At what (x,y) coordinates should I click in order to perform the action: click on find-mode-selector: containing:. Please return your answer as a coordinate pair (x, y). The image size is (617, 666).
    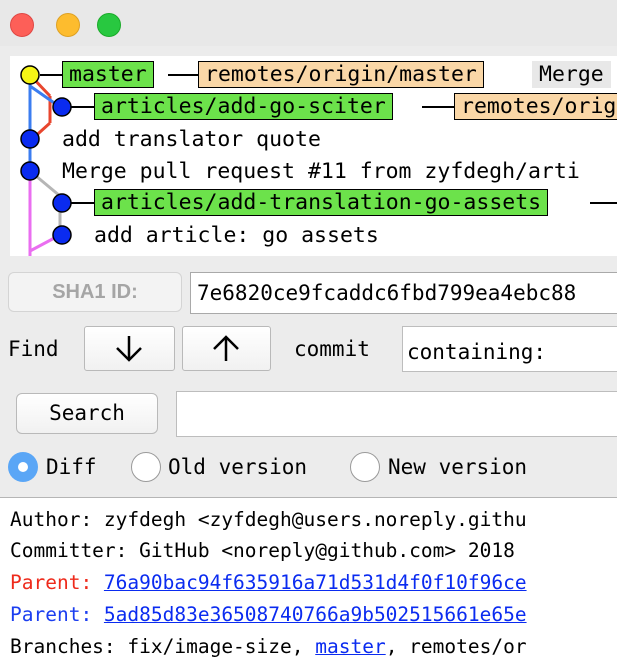
    Looking at the image, I should click on (509, 349).